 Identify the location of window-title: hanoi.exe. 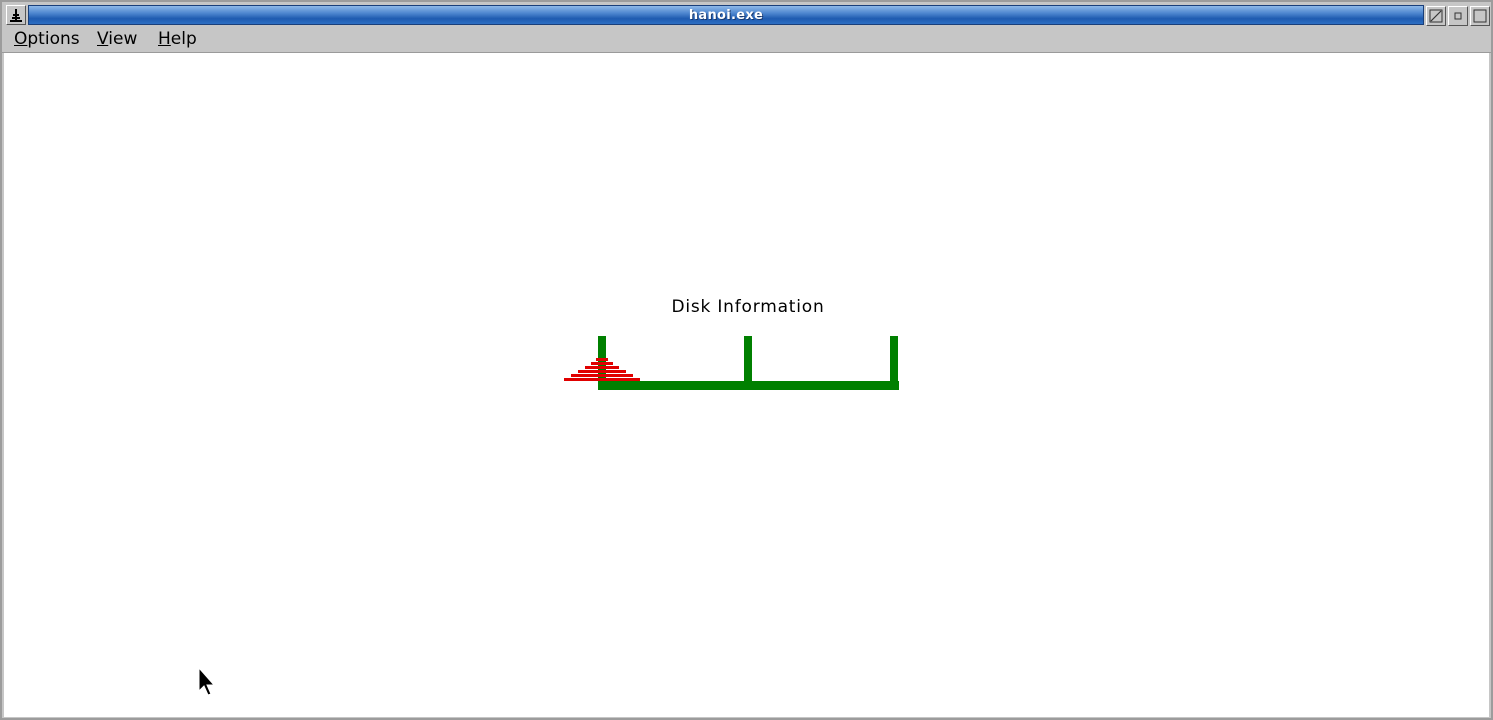
(726, 15).